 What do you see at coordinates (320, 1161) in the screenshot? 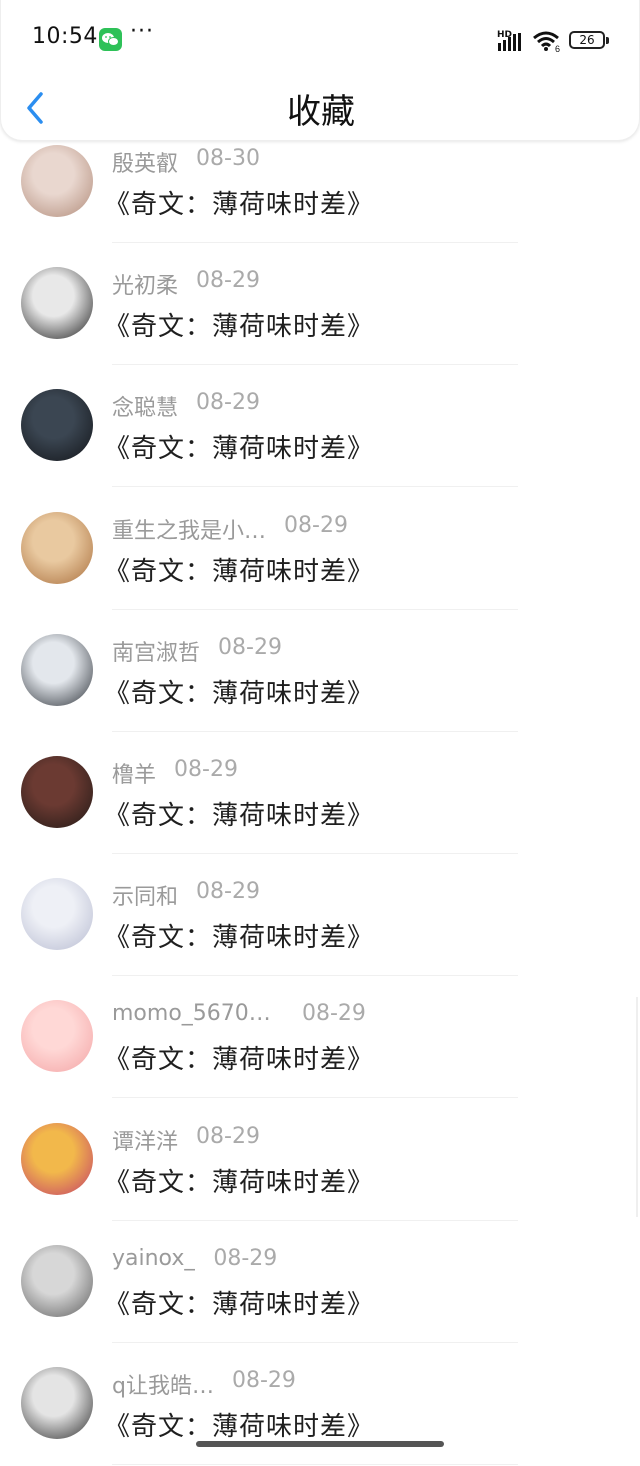
I see `list-item: 谭洋洋 08-29 《奇文：薄荷味时差》` at bounding box center [320, 1161].